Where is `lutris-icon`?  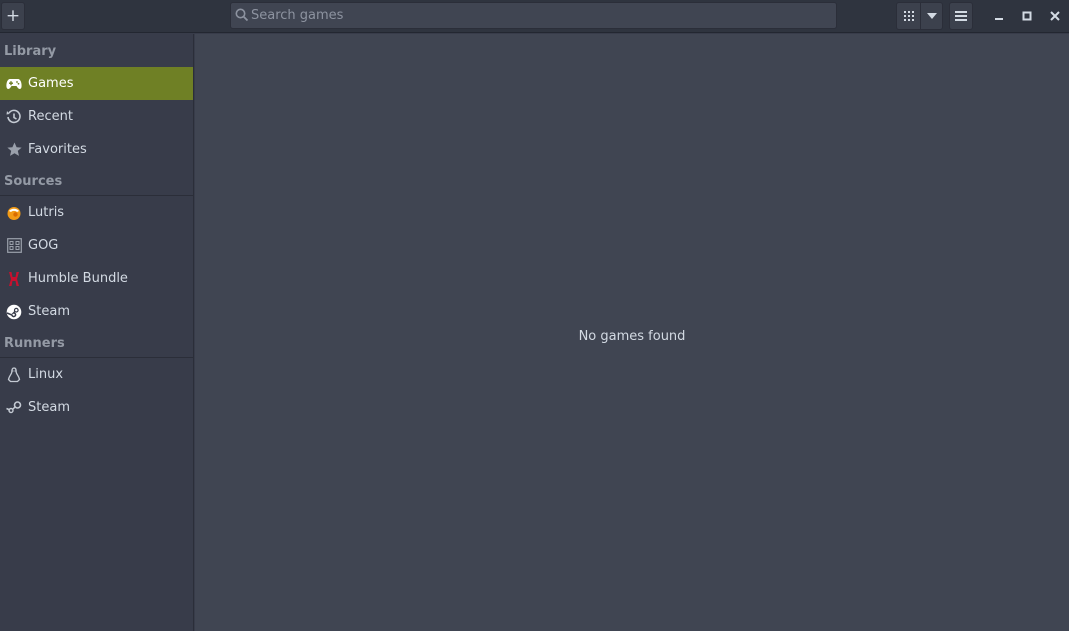
lutris-icon is located at coordinates (14, 213).